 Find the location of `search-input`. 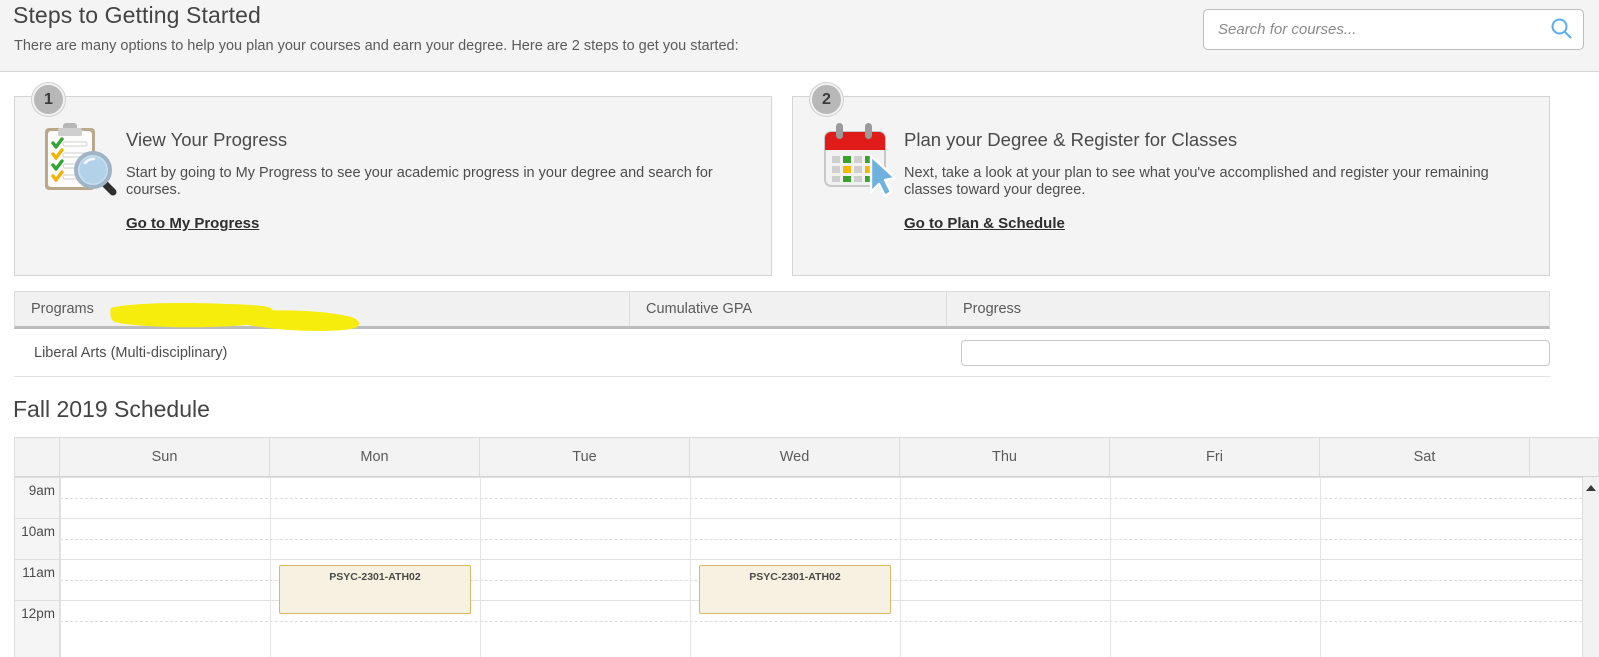

search-input is located at coordinates (1369, 29).